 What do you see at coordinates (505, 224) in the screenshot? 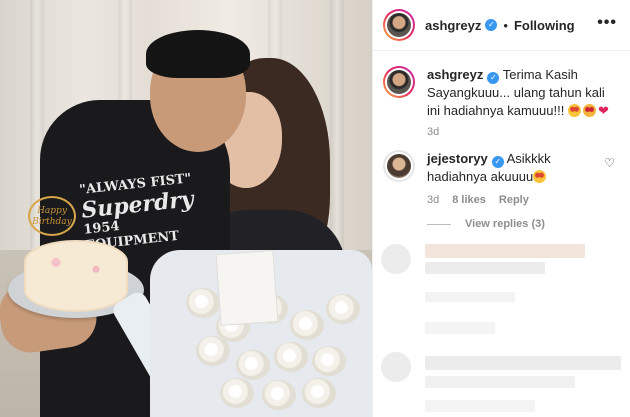
I see `view-replies-label: View replies (3)` at bounding box center [505, 224].